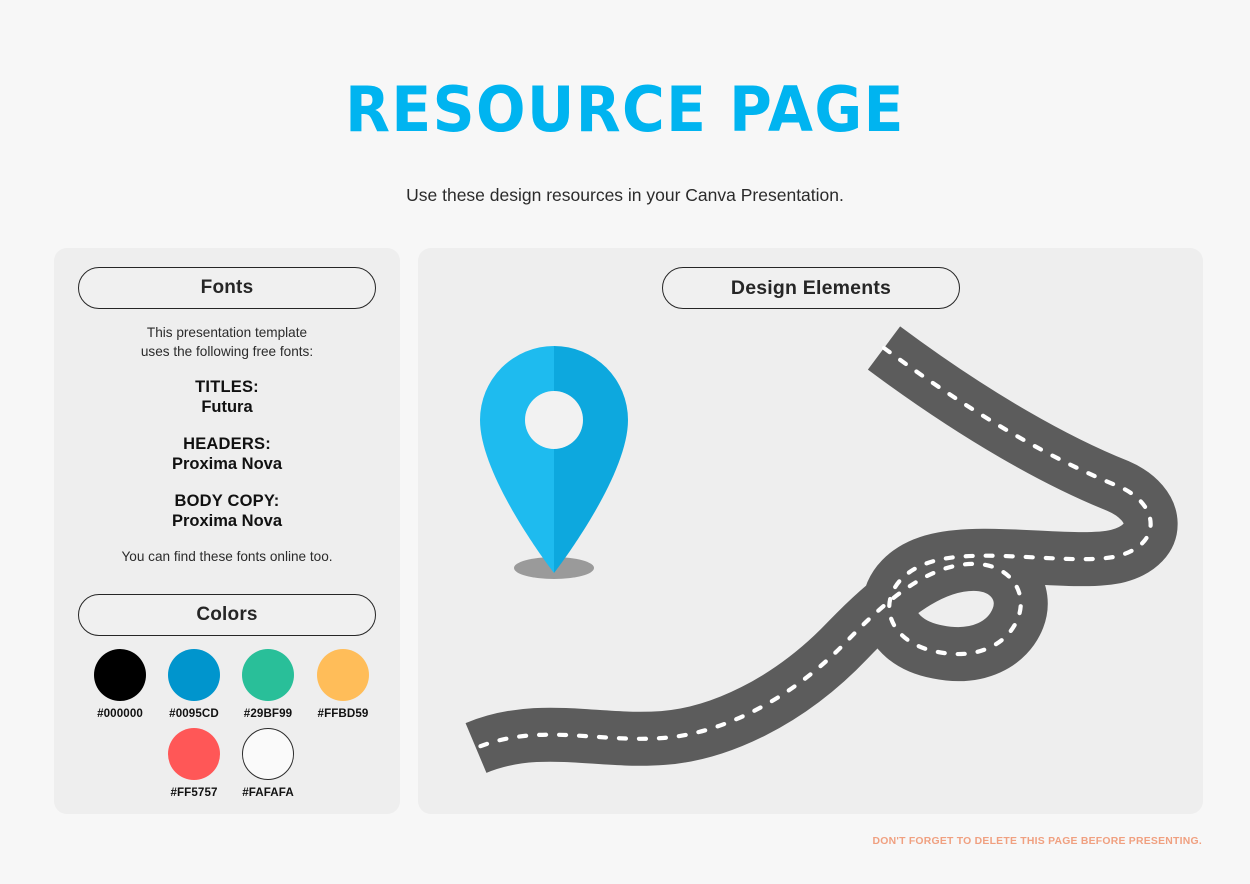 This screenshot has height=884, width=1250. I want to click on design-elements-heading-label: Design Elements, so click(811, 287).